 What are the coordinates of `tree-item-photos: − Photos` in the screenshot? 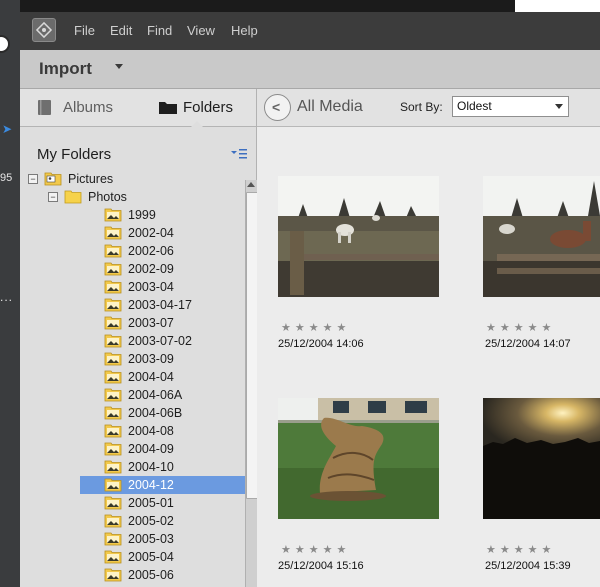 It's located at (132, 197).